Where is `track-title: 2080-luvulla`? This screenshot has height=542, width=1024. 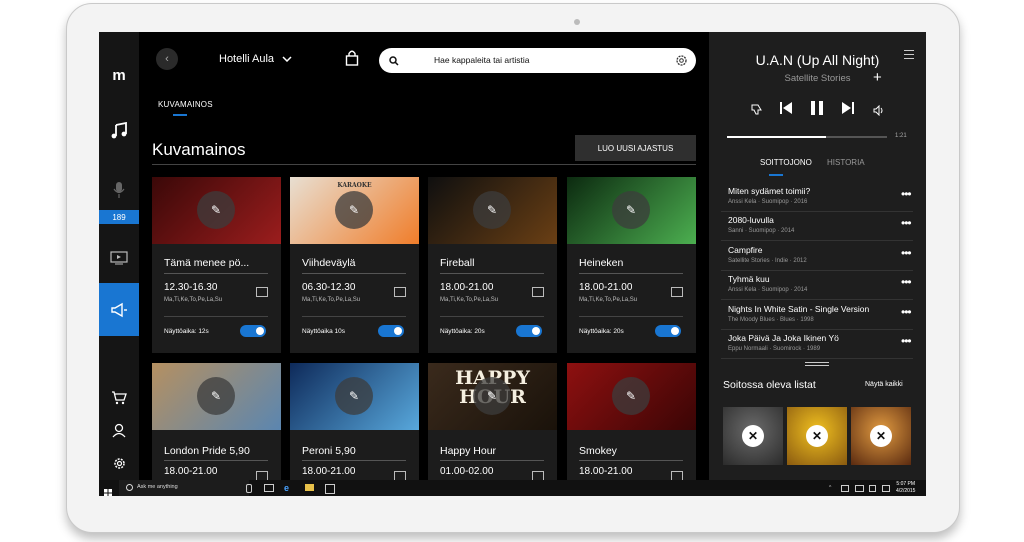 track-title: 2080-luvulla is located at coordinates (751, 220).